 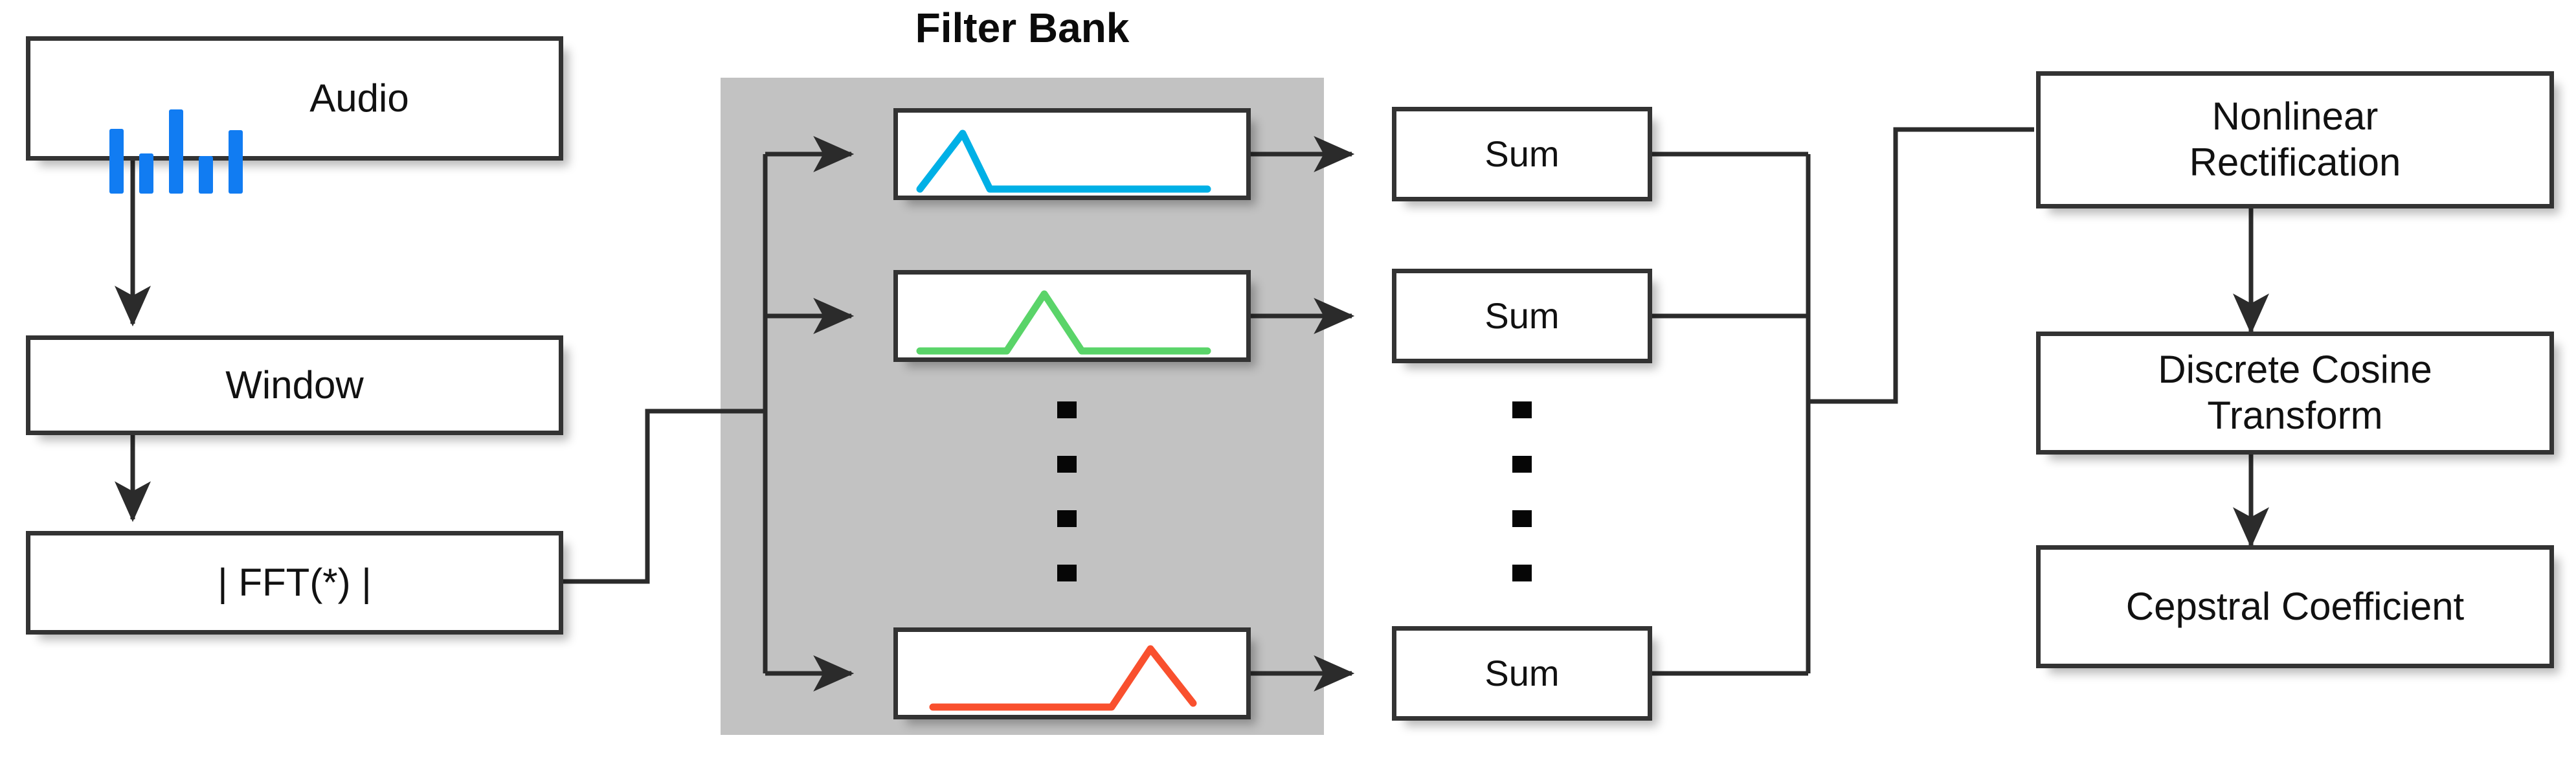 I want to click on node-discrete-cosine-transform-label: Discrete Cosine Transform, so click(x=2295, y=392).